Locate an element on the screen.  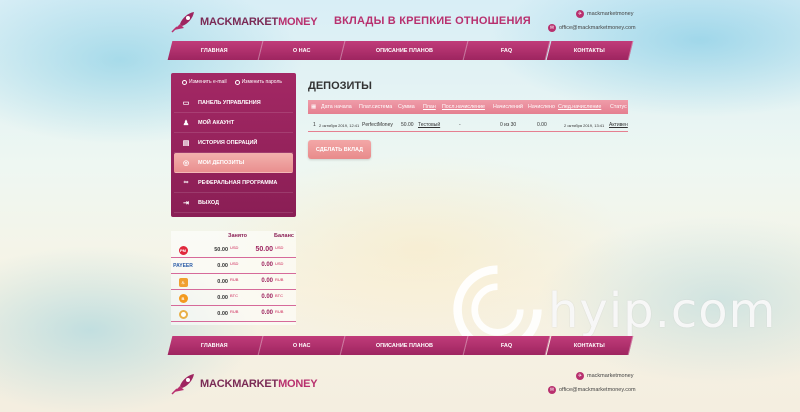
change-email-link: Изменить e-mail is located at coordinates (204, 82).